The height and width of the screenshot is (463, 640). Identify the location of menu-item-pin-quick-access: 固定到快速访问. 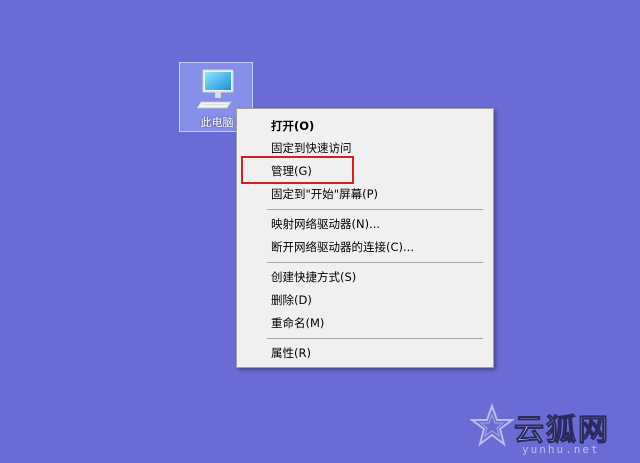
(365, 148).